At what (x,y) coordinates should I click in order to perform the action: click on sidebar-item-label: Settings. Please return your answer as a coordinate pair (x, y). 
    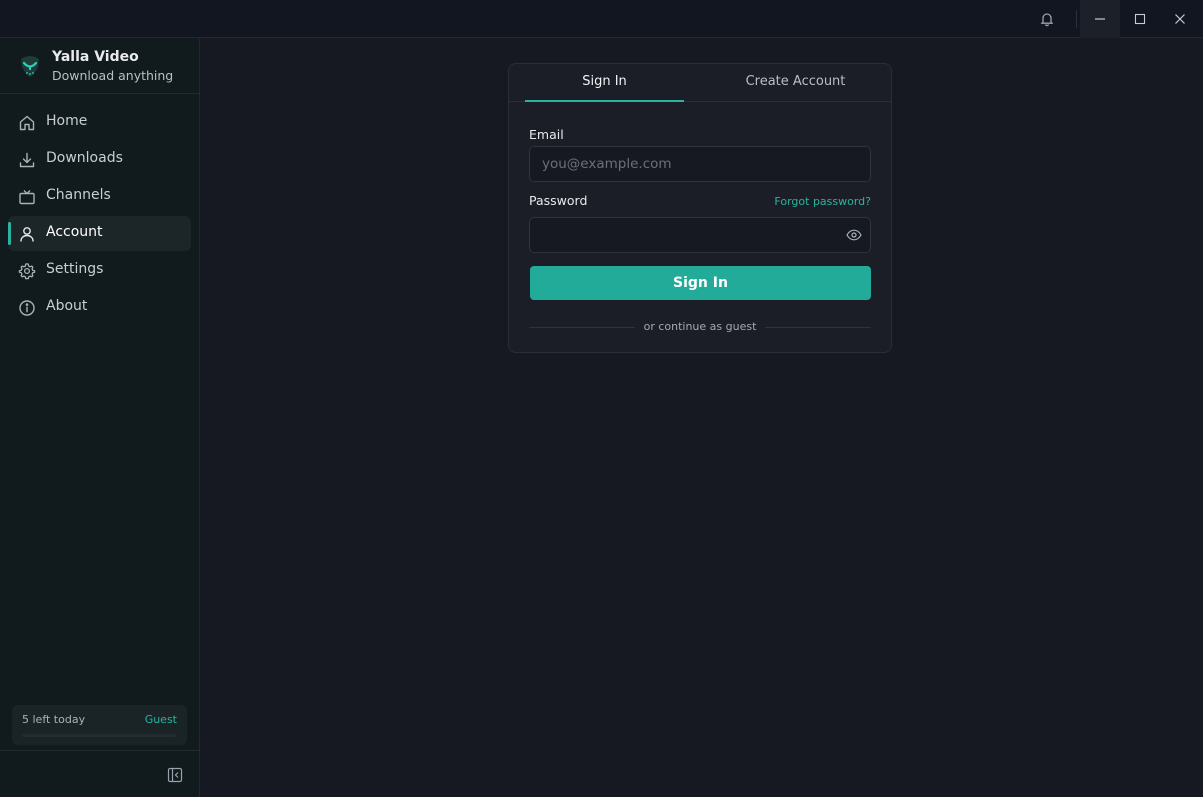
    Looking at the image, I should click on (75, 269).